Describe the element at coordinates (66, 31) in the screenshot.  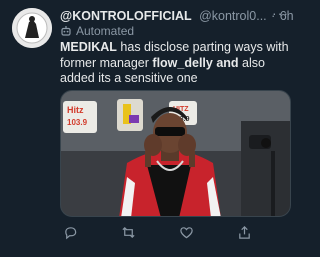
I see `bot-icon` at that location.